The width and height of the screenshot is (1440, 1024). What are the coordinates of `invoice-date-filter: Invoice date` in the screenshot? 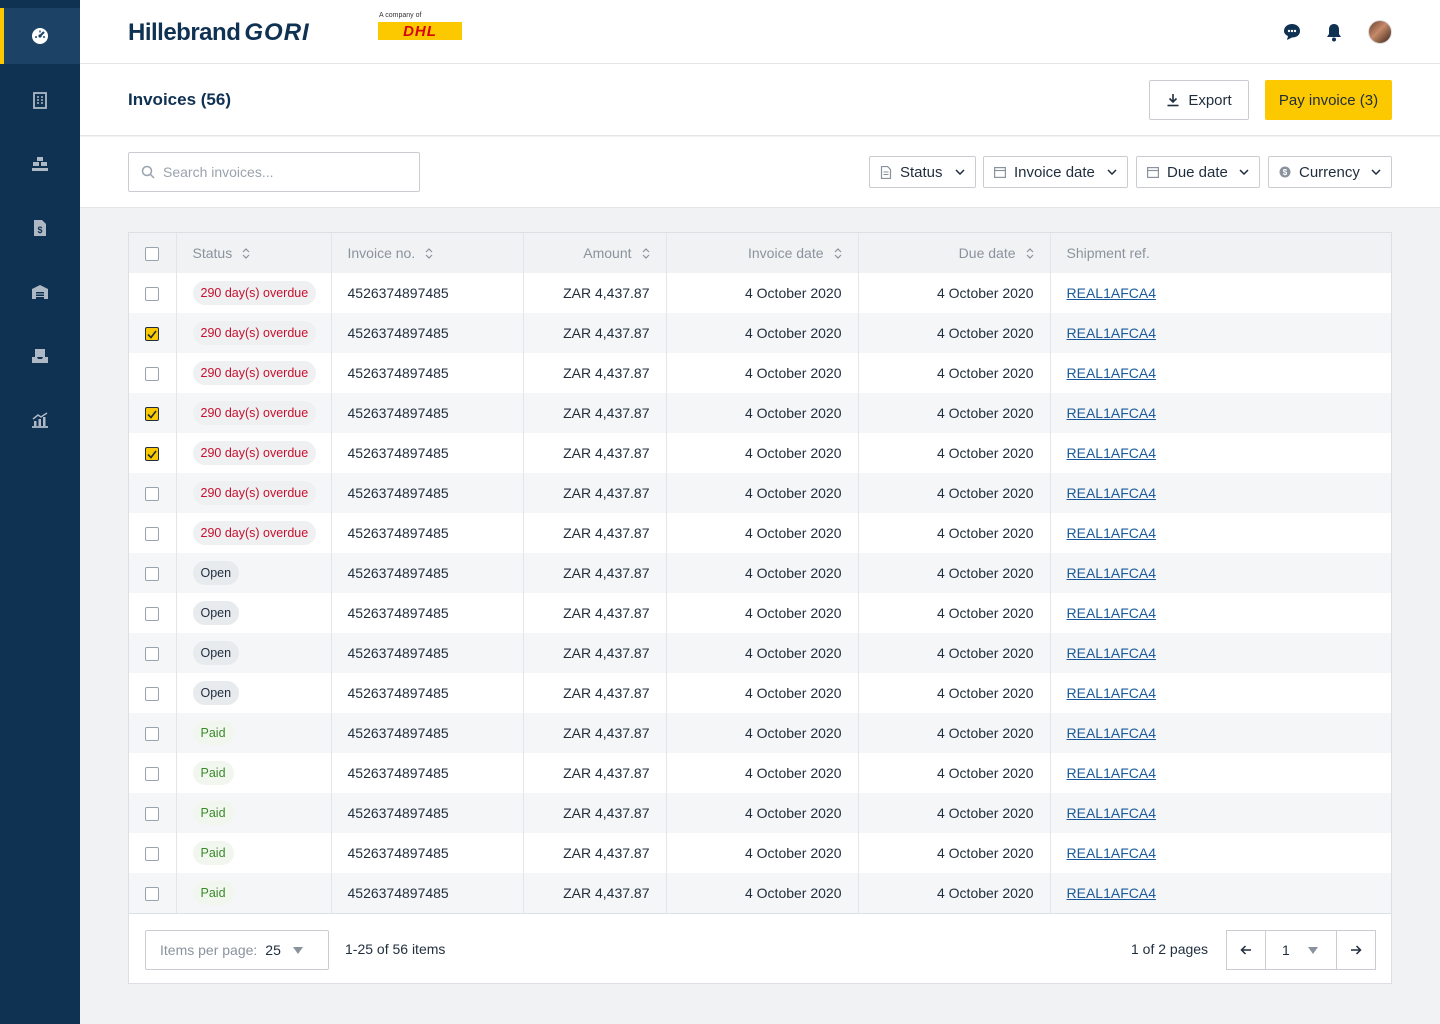 It's located at (1055, 172).